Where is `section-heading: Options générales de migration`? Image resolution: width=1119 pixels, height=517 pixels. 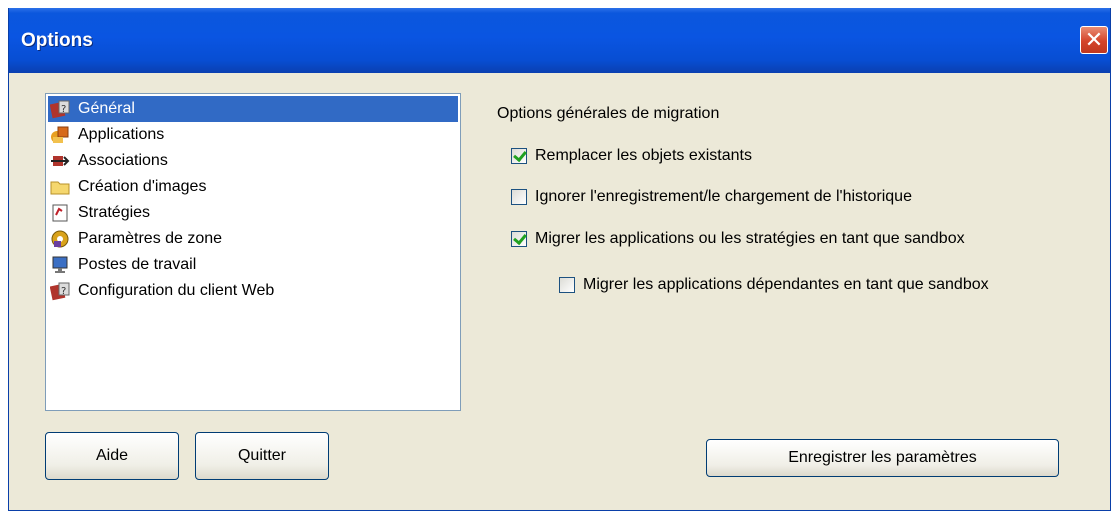 section-heading: Options générales de migration is located at coordinates (608, 113).